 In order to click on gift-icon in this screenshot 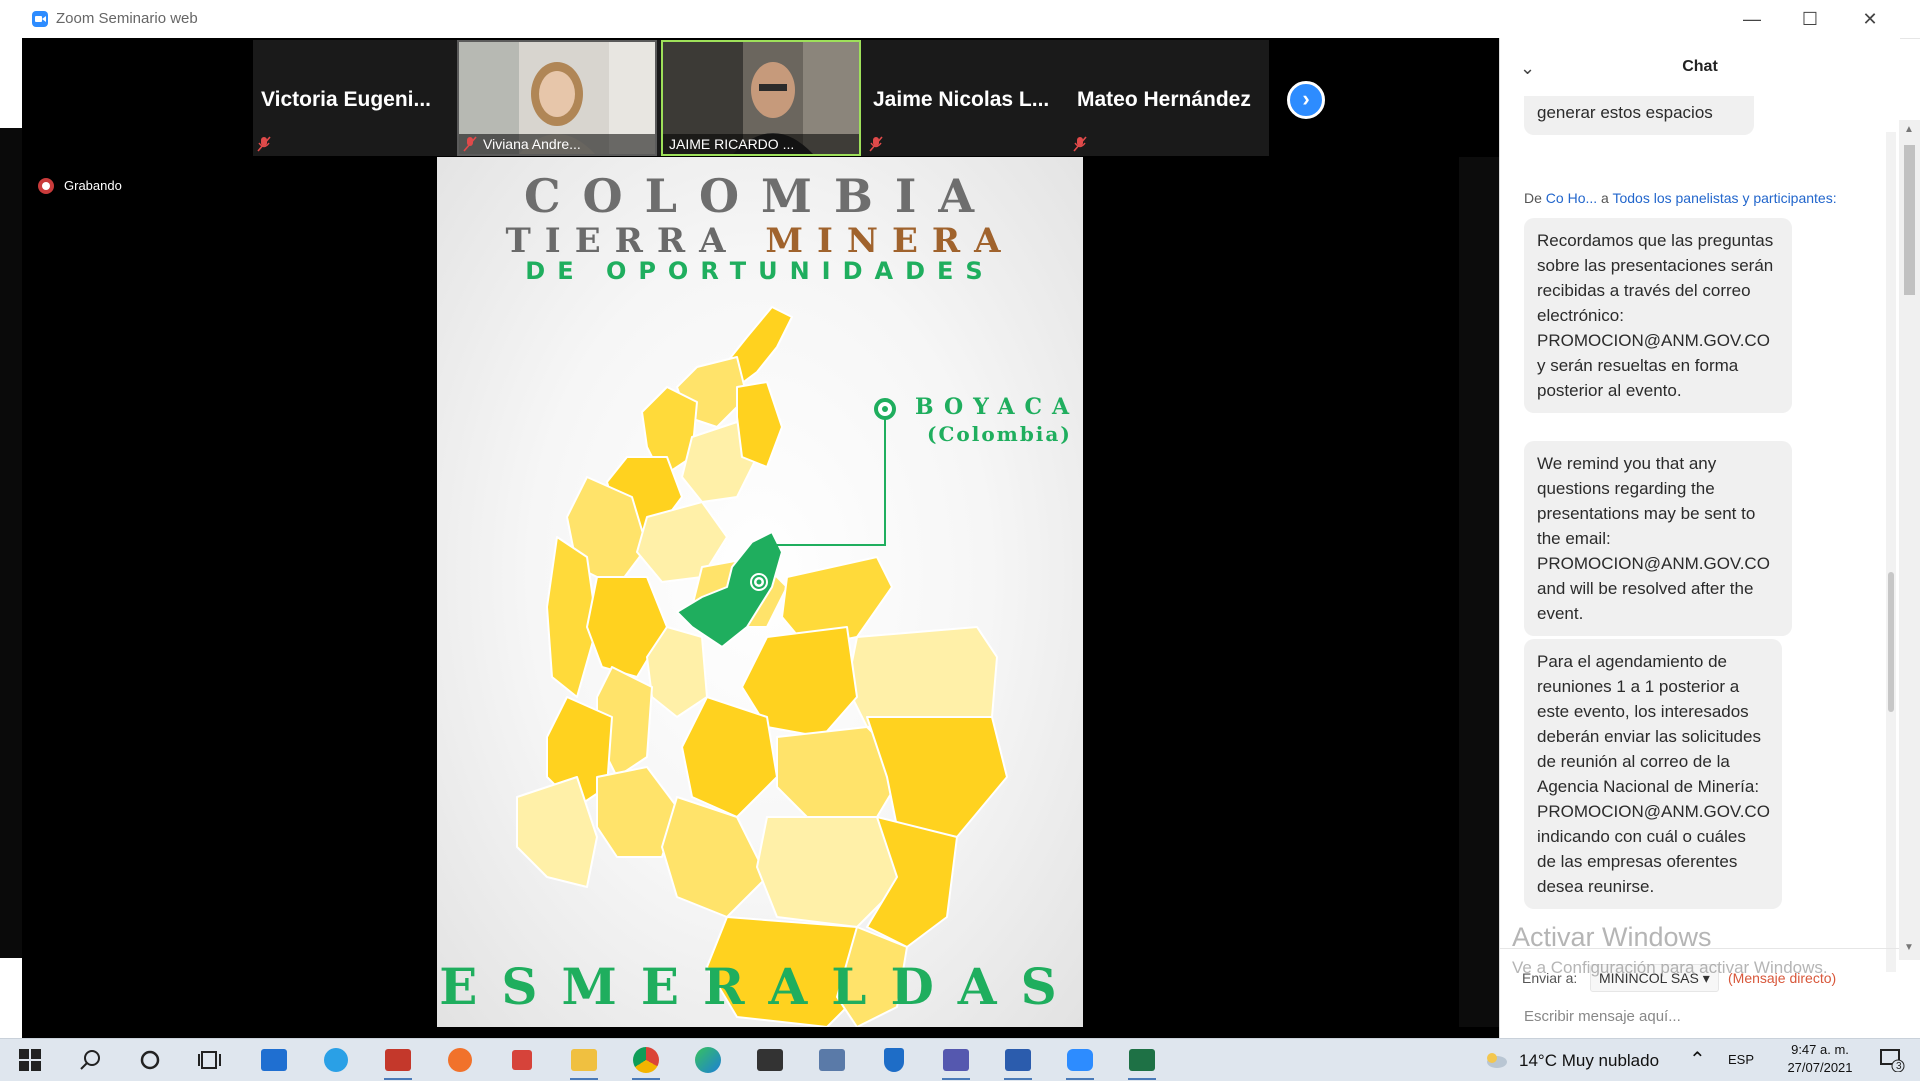, I will do `click(522, 1060)`.